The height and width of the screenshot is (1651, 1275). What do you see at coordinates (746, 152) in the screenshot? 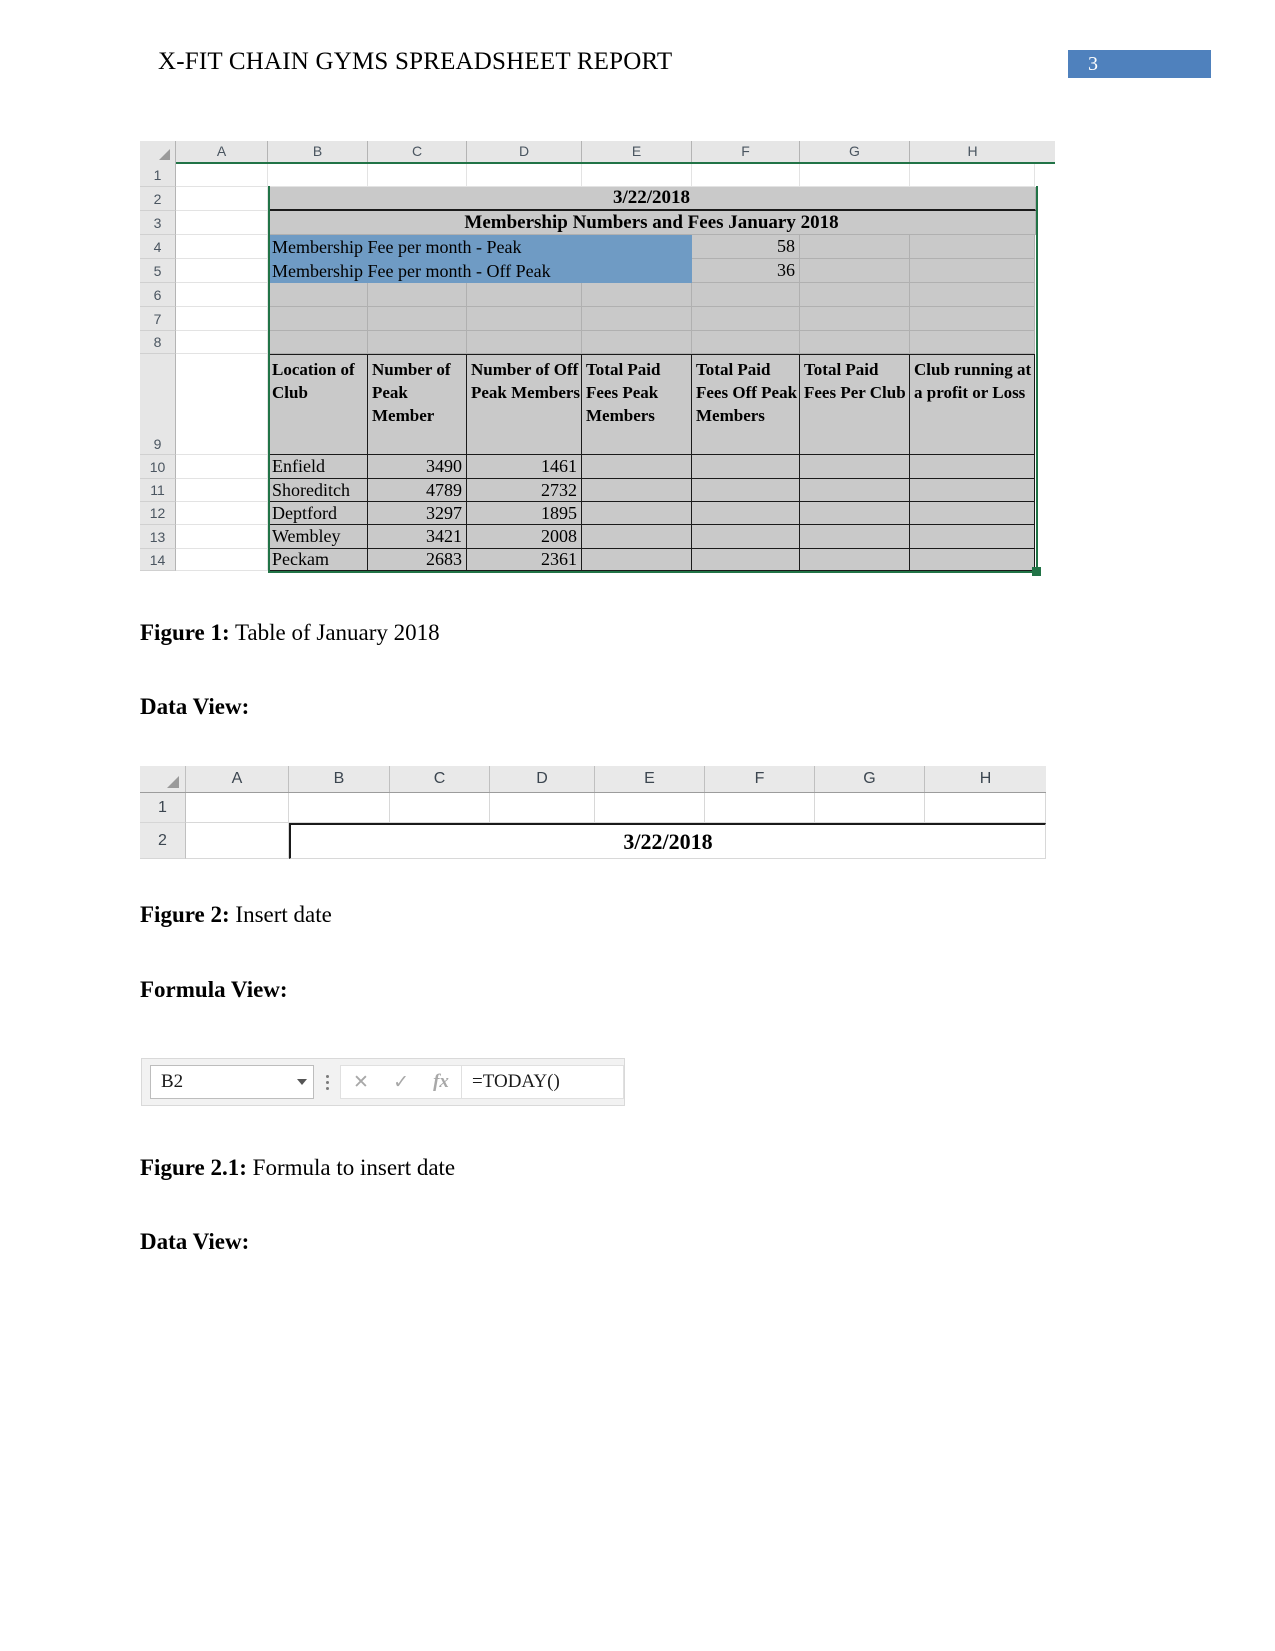
I see `column-header-f: F` at bounding box center [746, 152].